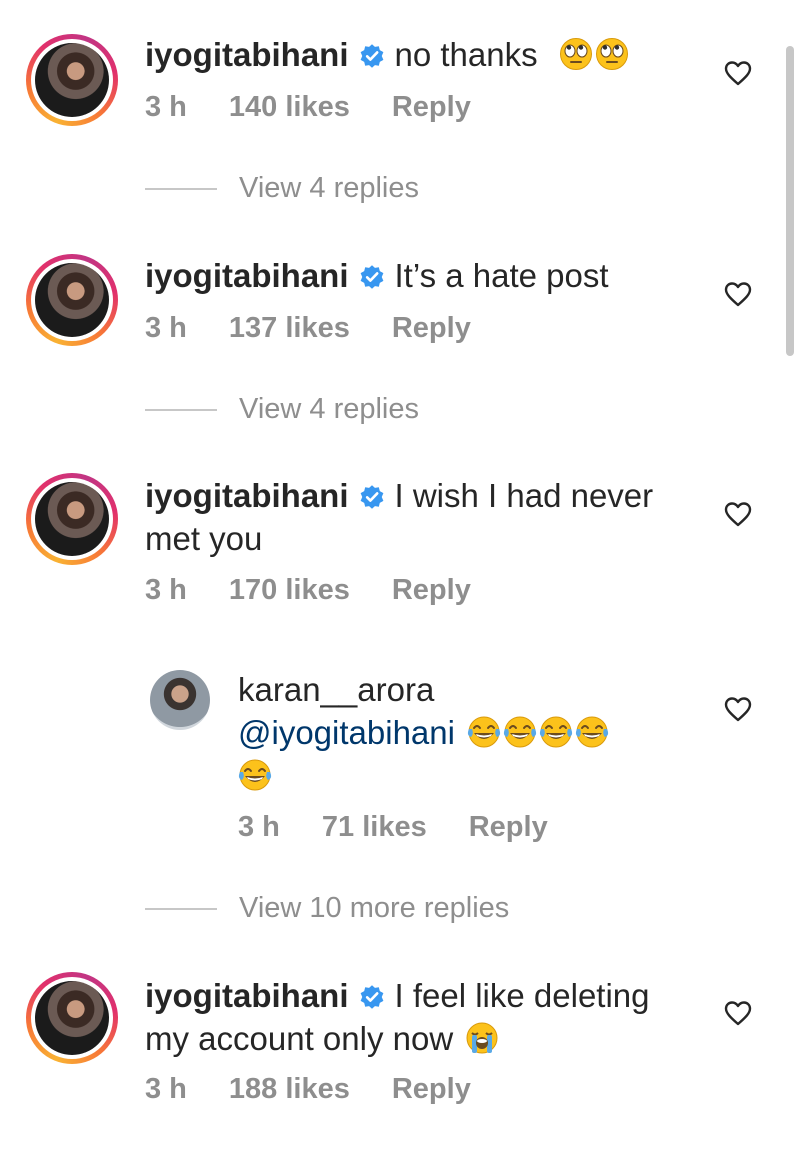  Describe the element at coordinates (374, 827) in the screenshot. I see `reply-likes: 71 likes` at that location.